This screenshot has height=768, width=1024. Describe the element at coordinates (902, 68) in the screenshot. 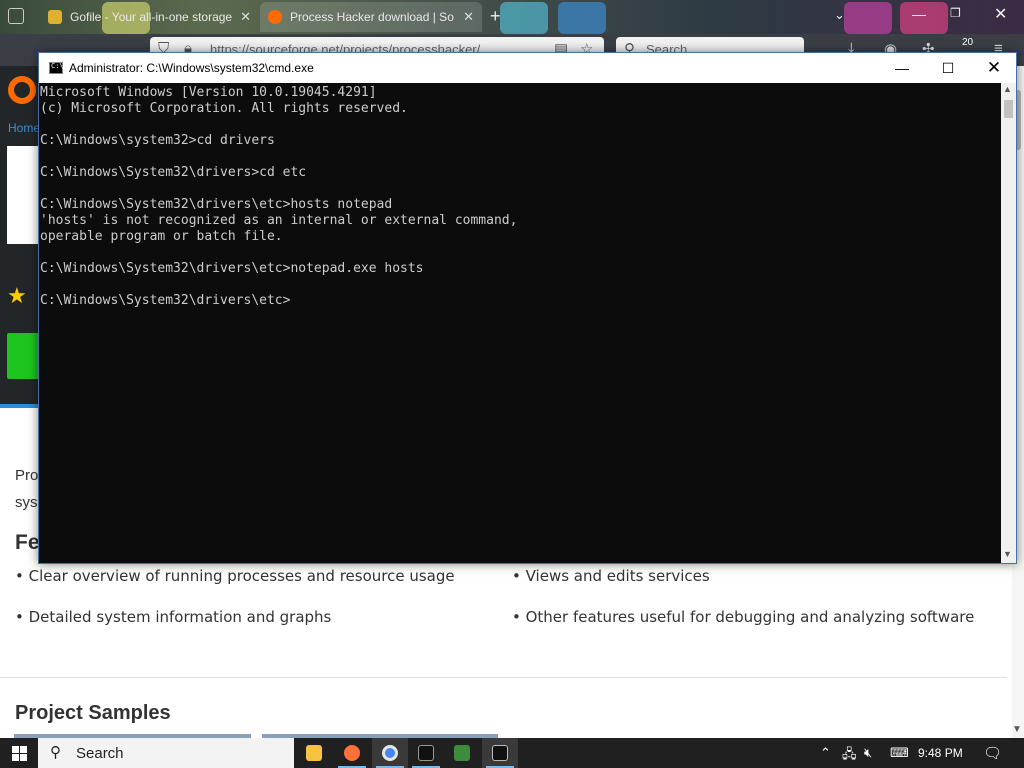

I see `cmd-minimize-button: —` at that location.